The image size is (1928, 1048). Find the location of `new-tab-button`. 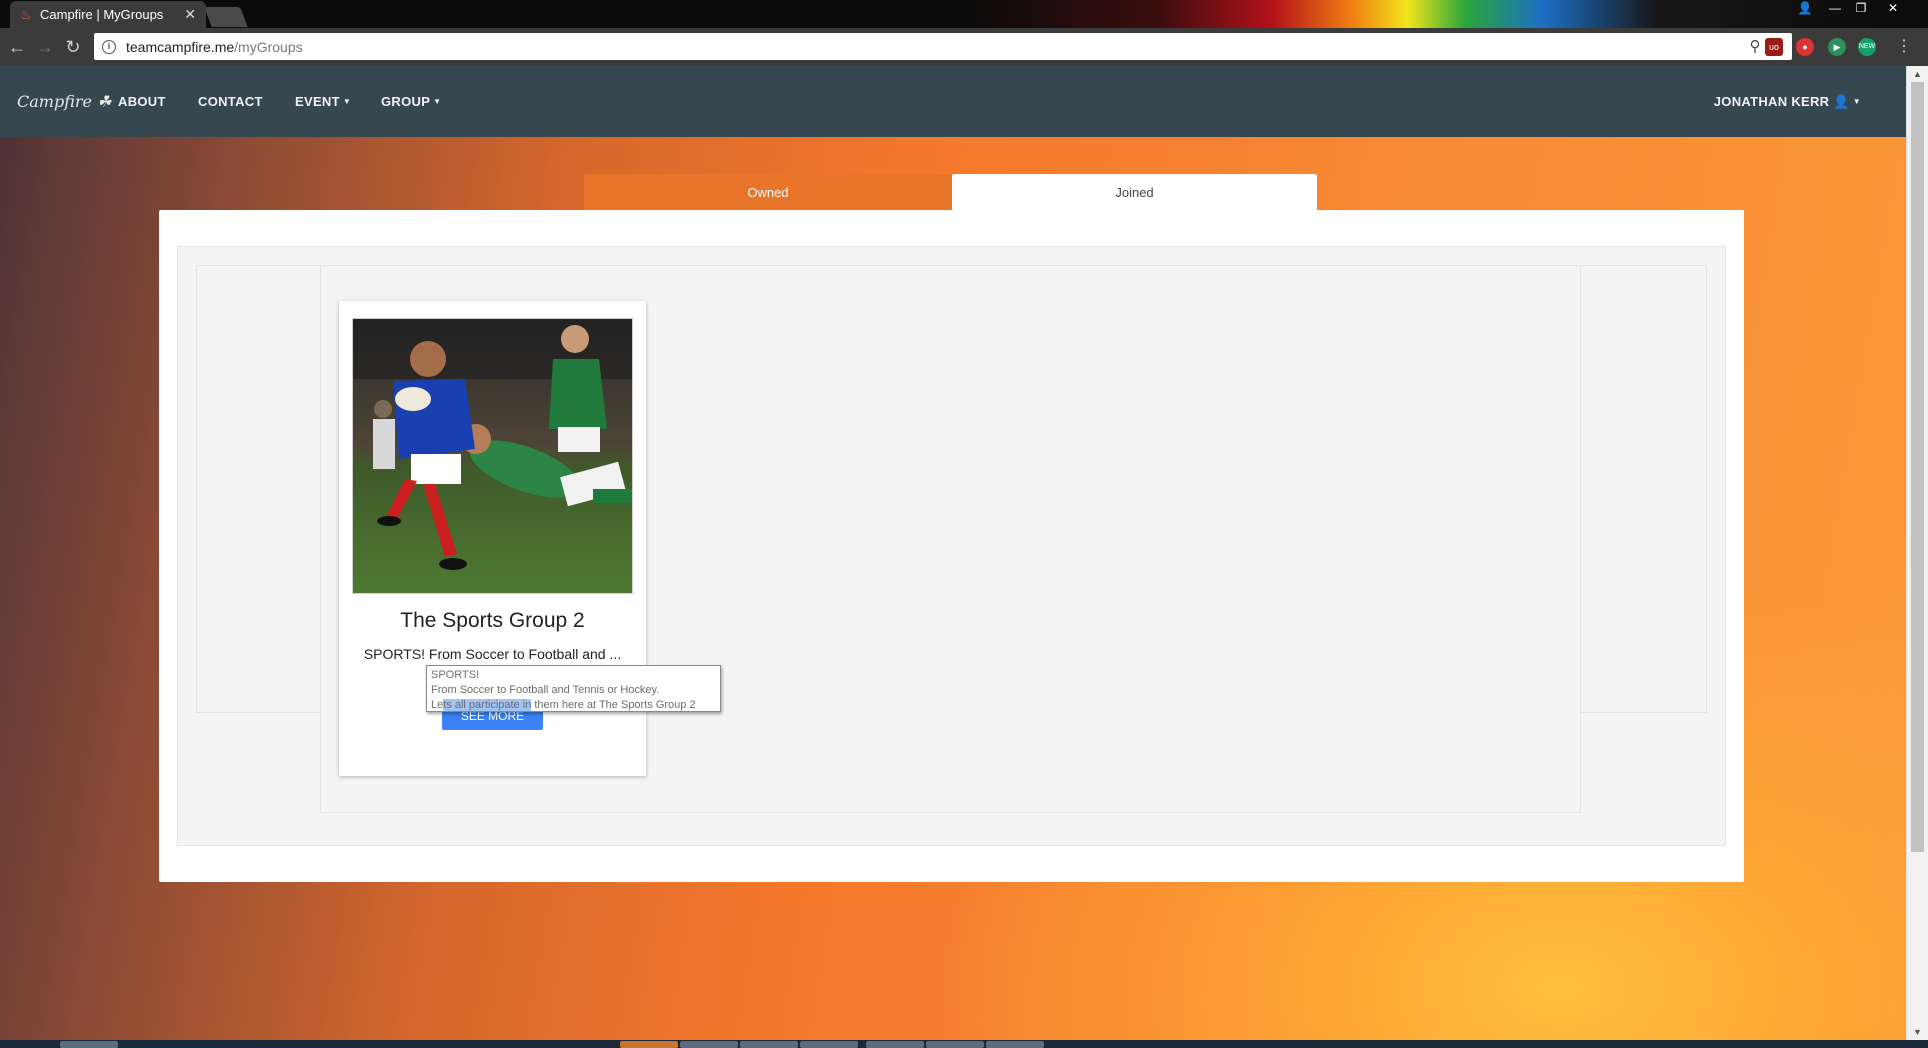

new-tab-button is located at coordinates (226, 17).